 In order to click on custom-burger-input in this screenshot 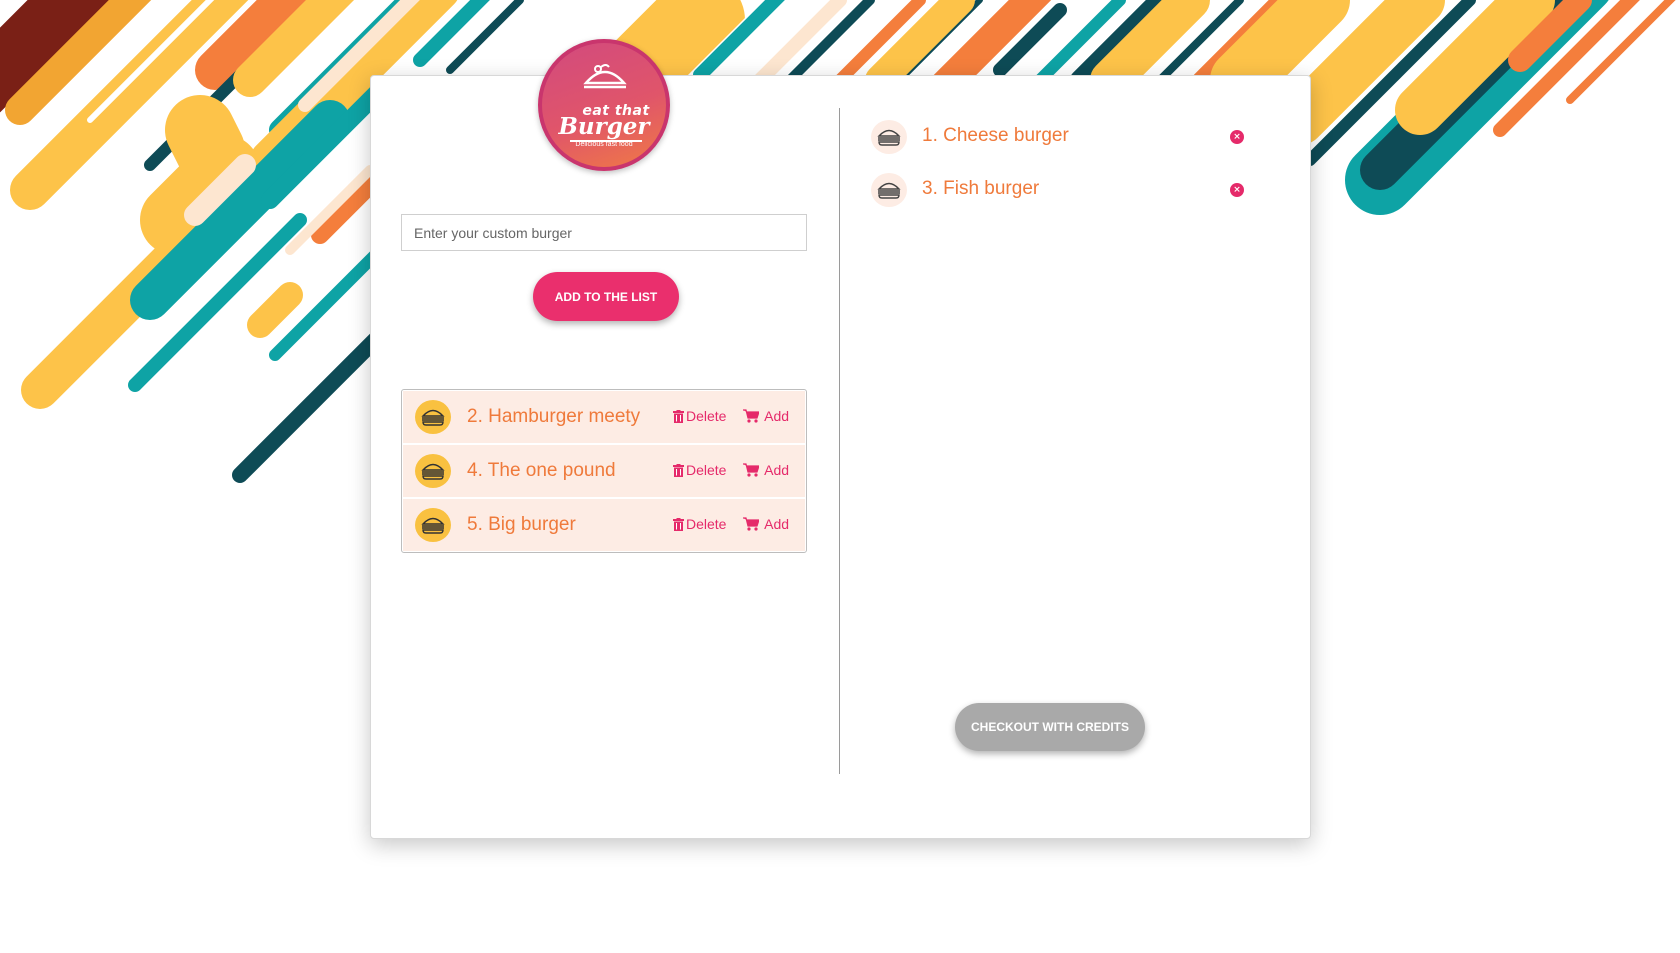, I will do `click(604, 232)`.